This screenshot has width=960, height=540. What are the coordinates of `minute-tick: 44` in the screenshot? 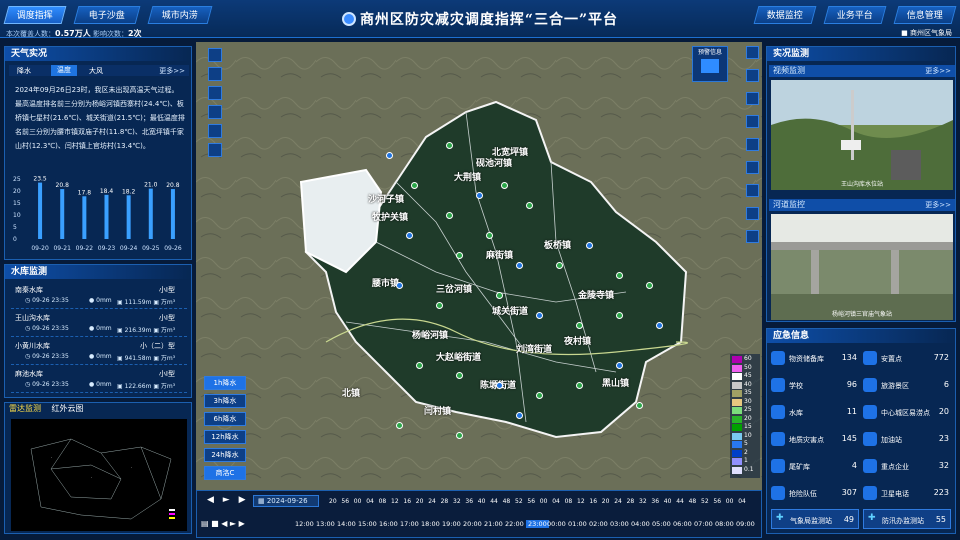 It's located at (680, 501).